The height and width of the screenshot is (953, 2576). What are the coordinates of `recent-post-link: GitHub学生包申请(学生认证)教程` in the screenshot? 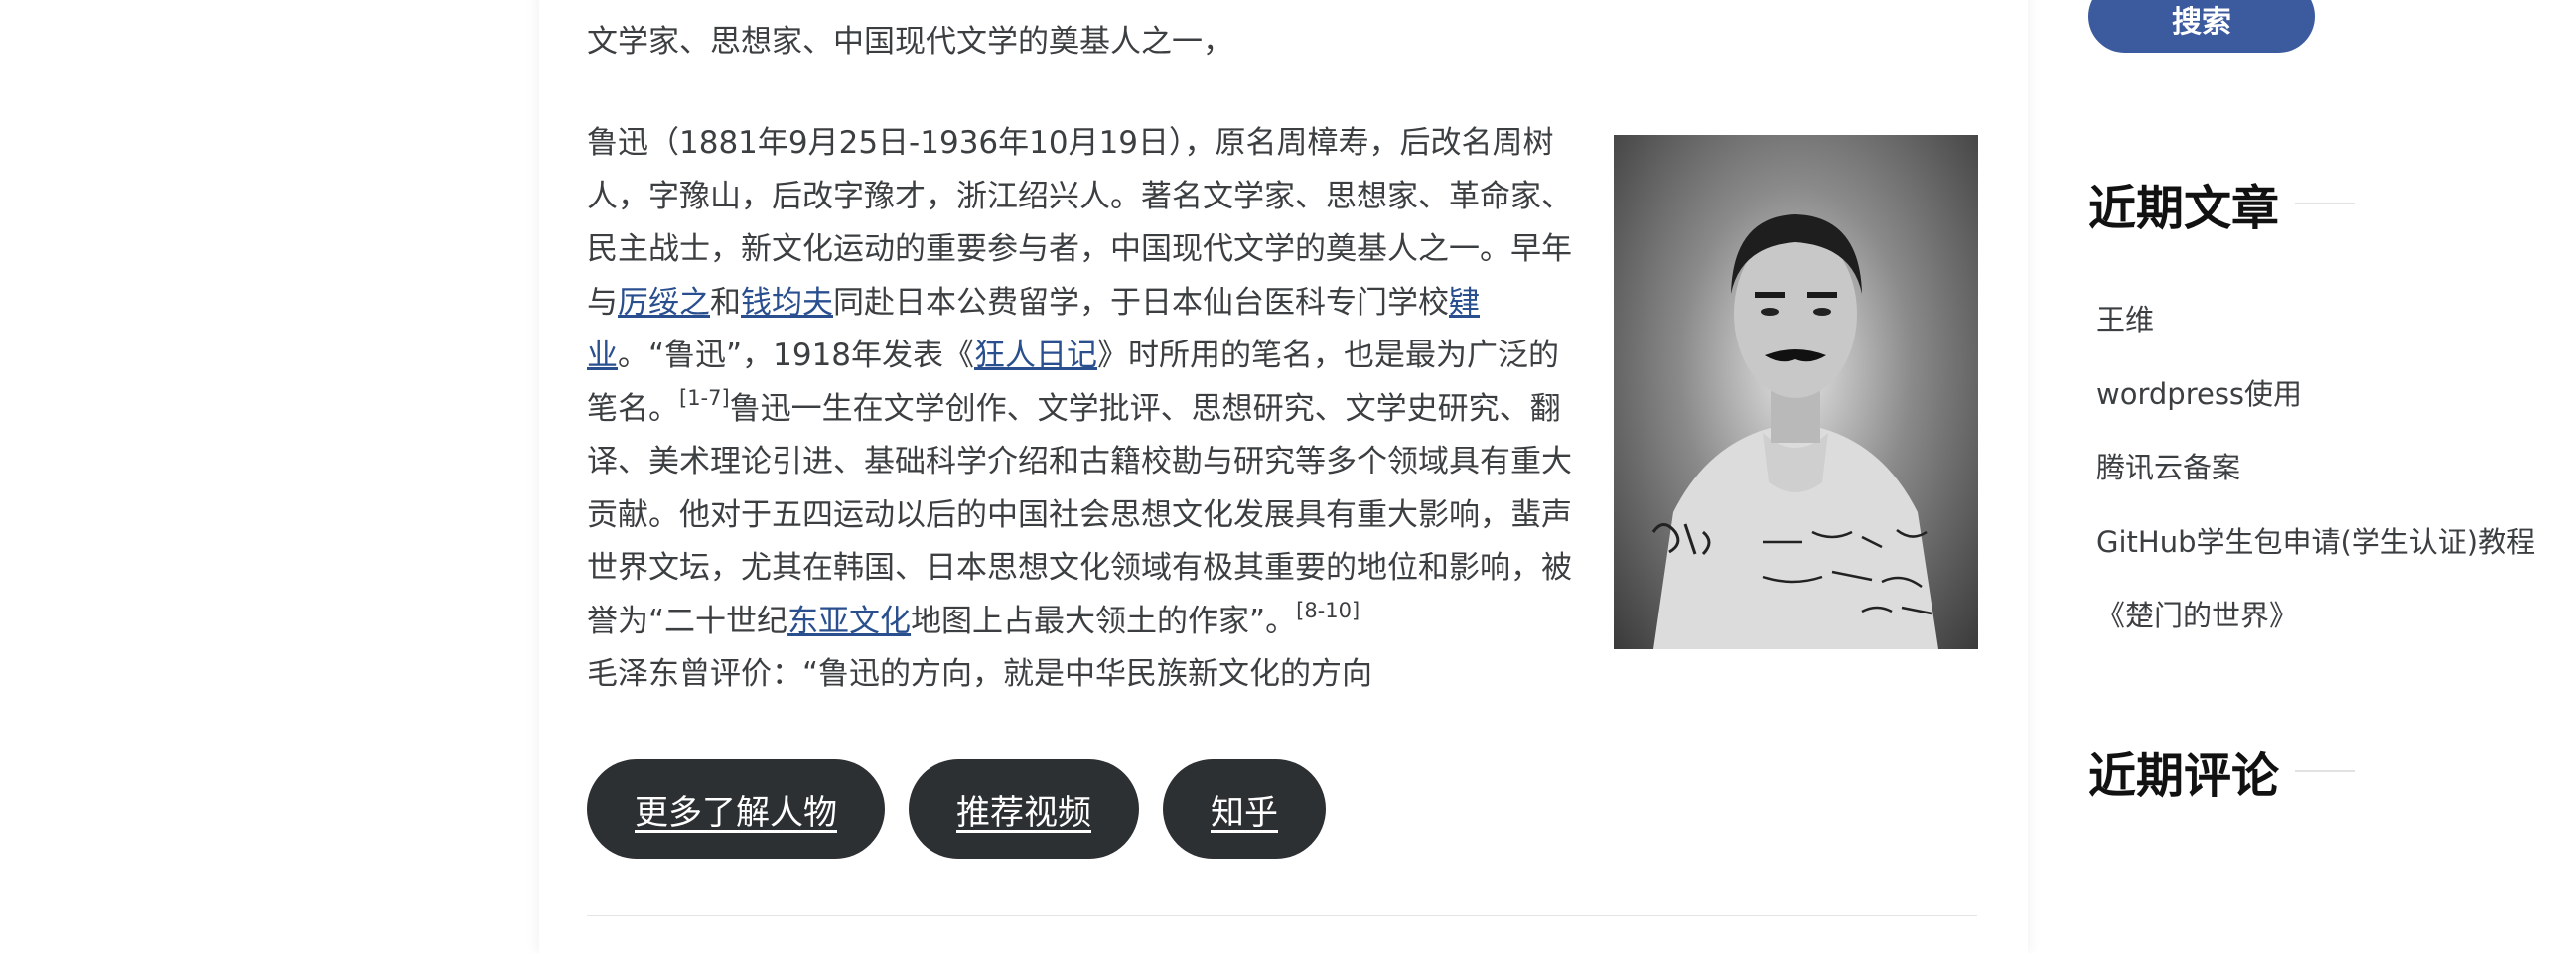 It's located at (2316, 542).